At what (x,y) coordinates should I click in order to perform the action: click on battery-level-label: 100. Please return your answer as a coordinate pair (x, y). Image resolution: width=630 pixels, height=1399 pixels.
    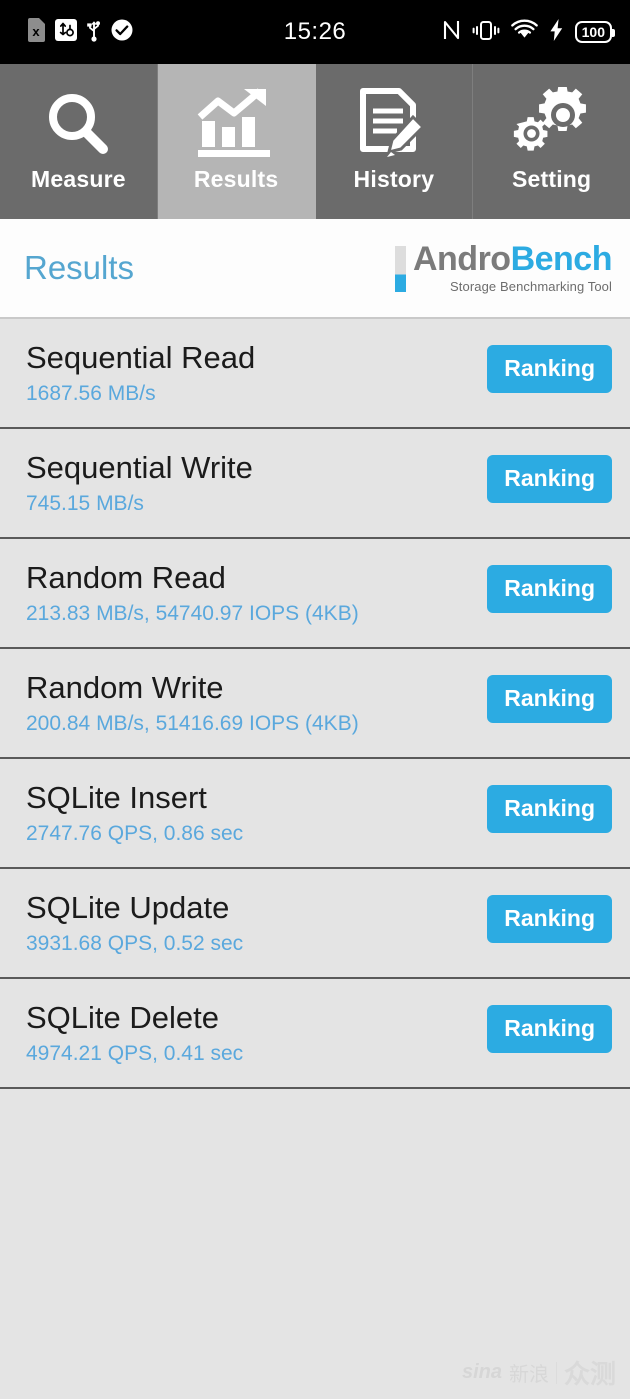
    Looking at the image, I should click on (593, 32).